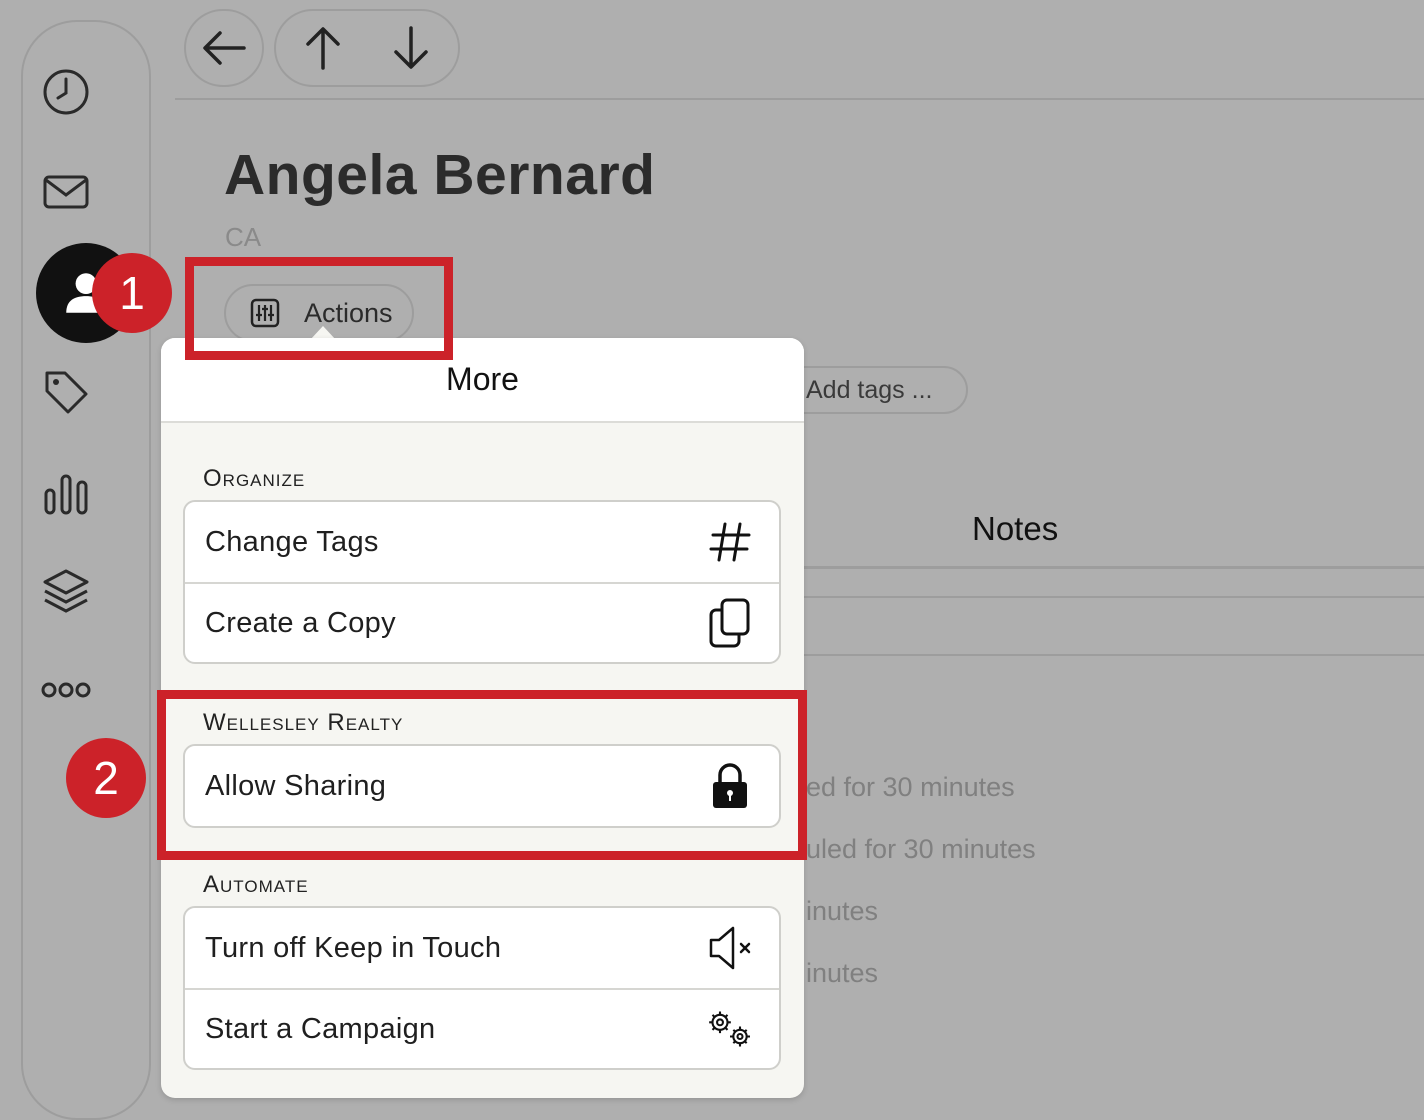  What do you see at coordinates (66, 192) in the screenshot?
I see `mail-icon` at bounding box center [66, 192].